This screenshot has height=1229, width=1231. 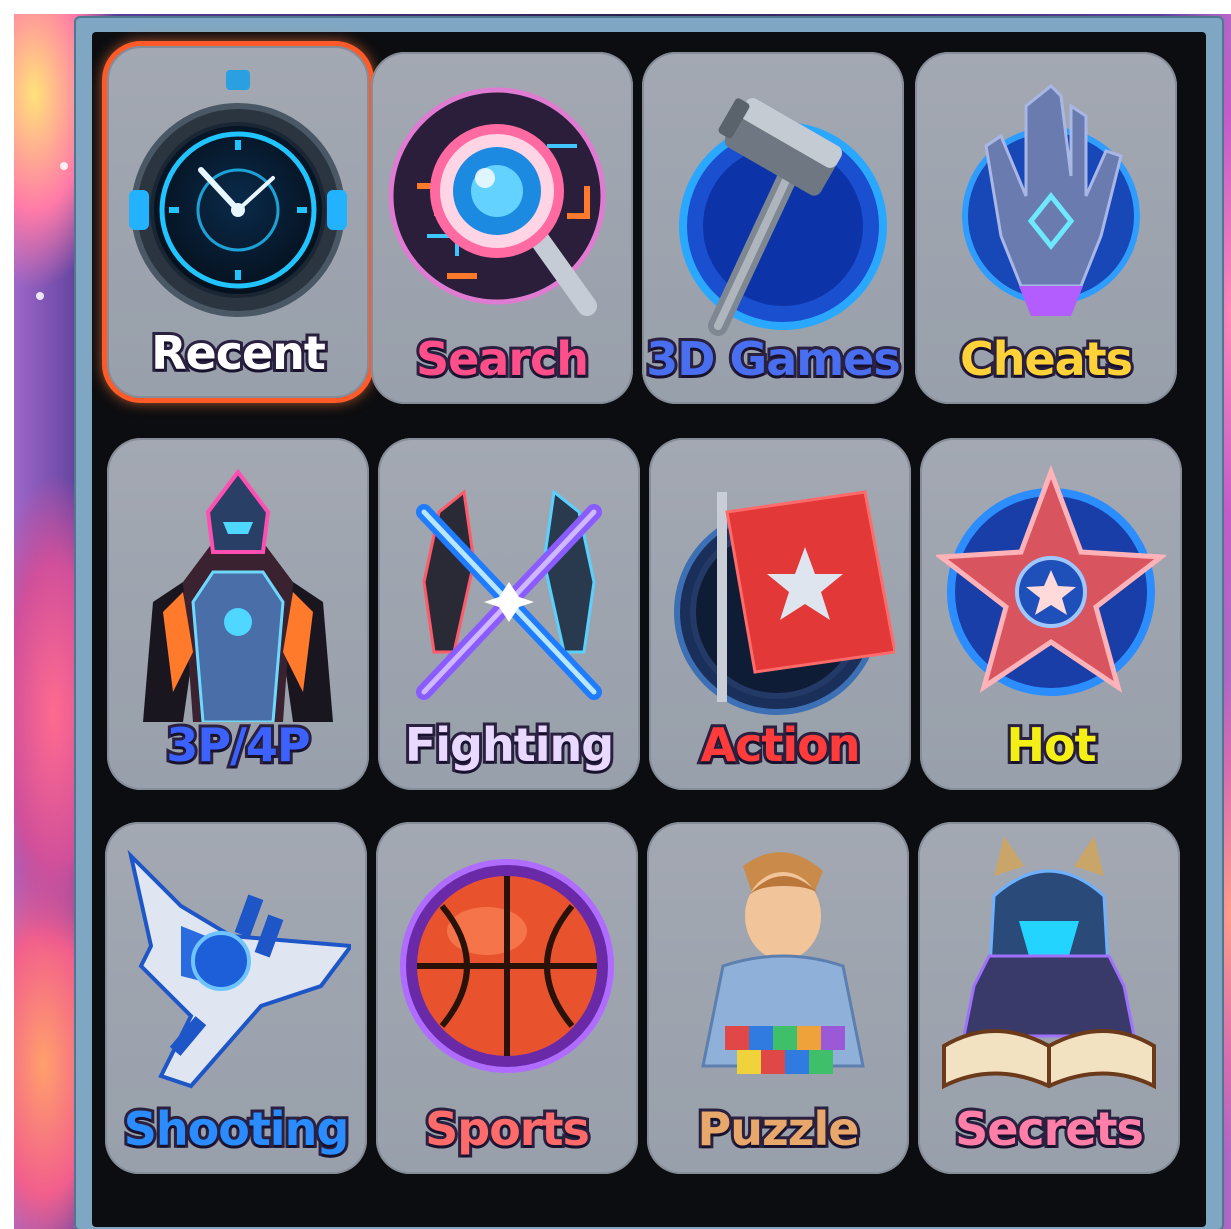 I want to click on tile-label: Cheats, so click(x=1046, y=359).